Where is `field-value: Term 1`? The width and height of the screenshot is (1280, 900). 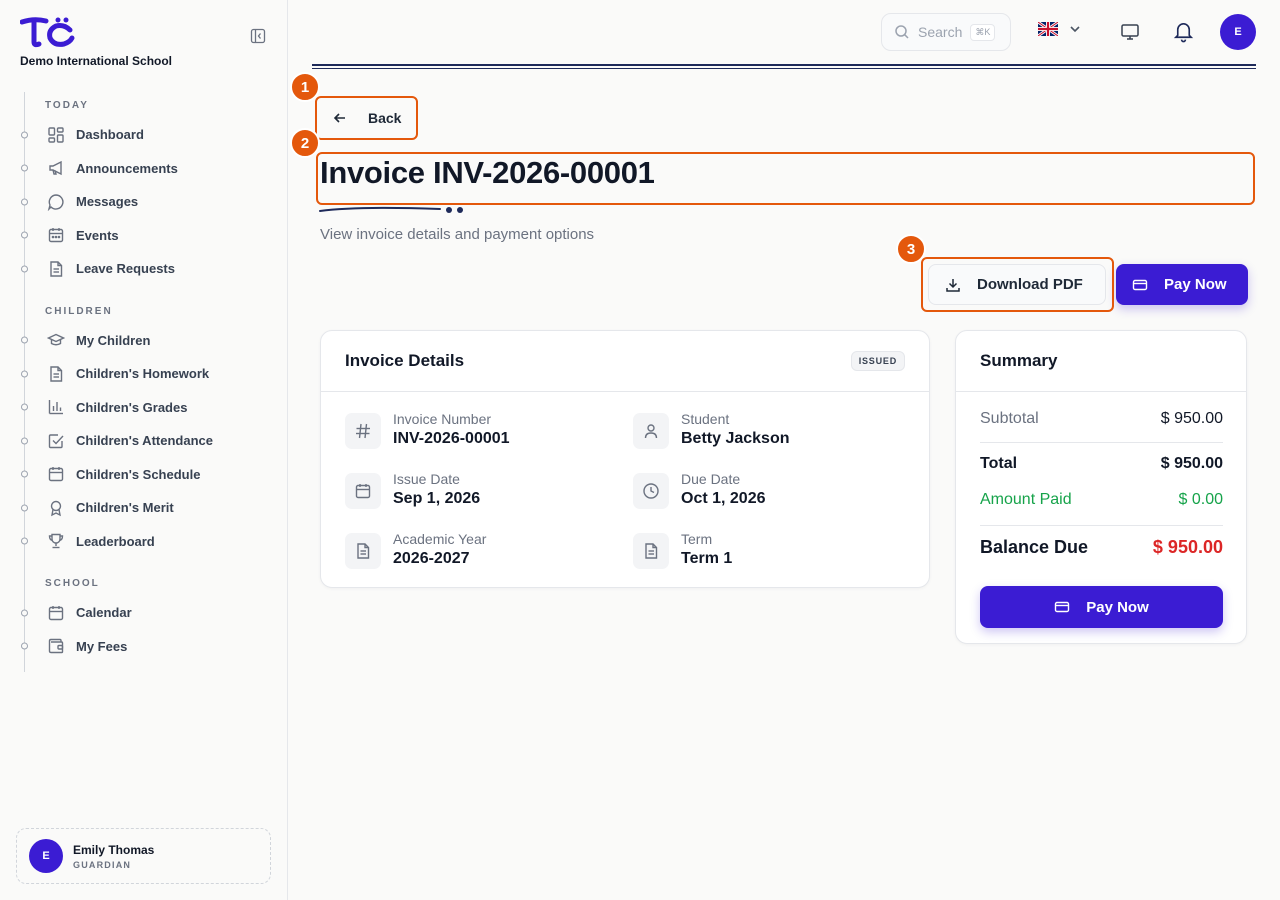
field-value: Term 1 is located at coordinates (707, 558).